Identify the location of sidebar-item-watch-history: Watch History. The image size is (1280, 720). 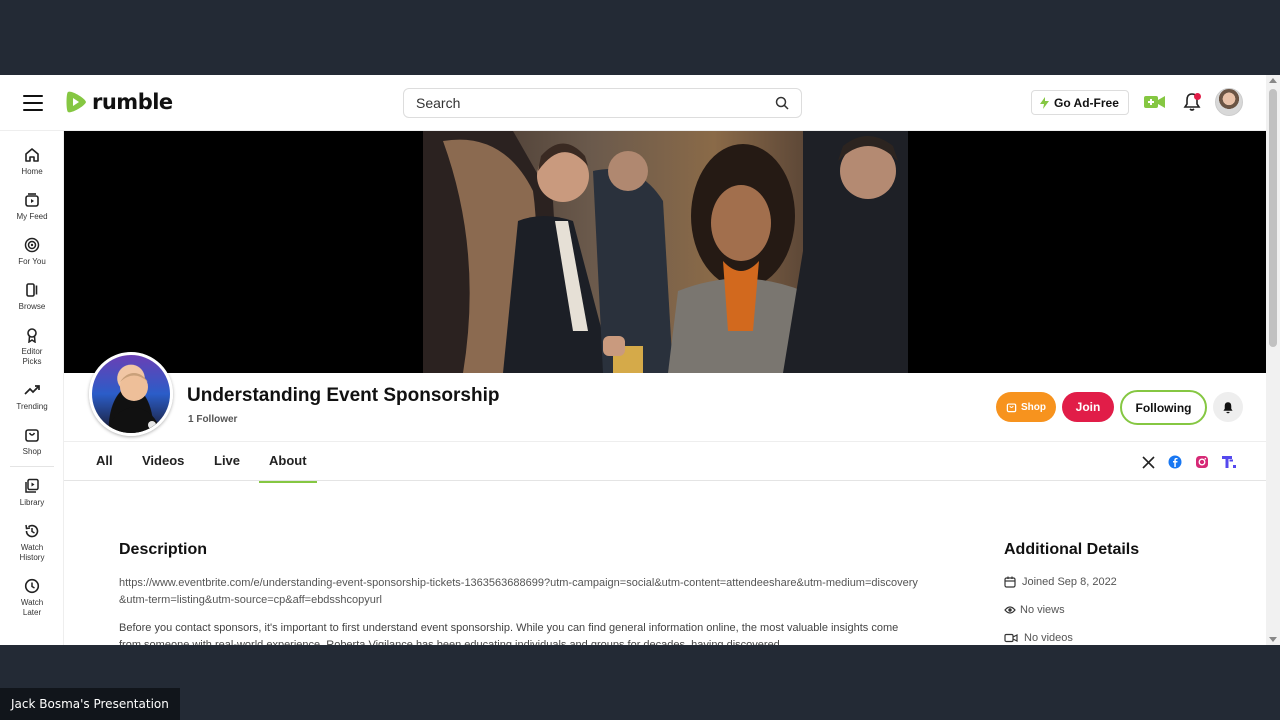
(32, 543).